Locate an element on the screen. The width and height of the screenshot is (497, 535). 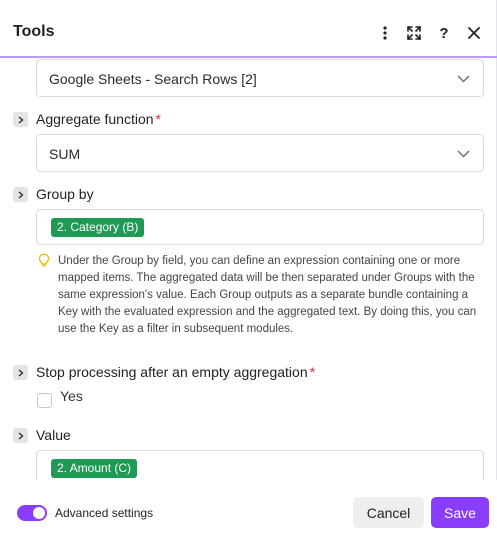
group-by-label: Group by is located at coordinates (65, 194).